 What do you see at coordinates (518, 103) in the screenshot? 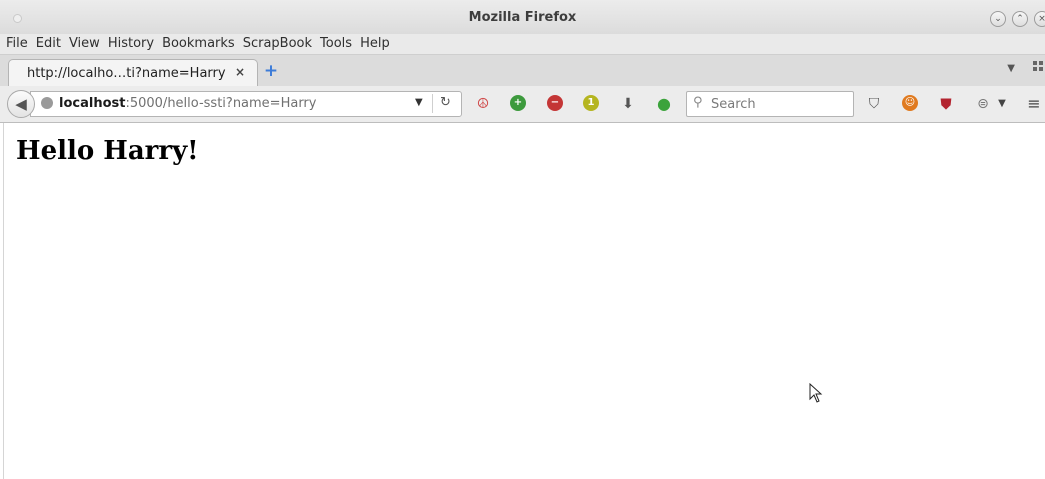
I see `zoom-in-icon: +` at bounding box center [518, 103].